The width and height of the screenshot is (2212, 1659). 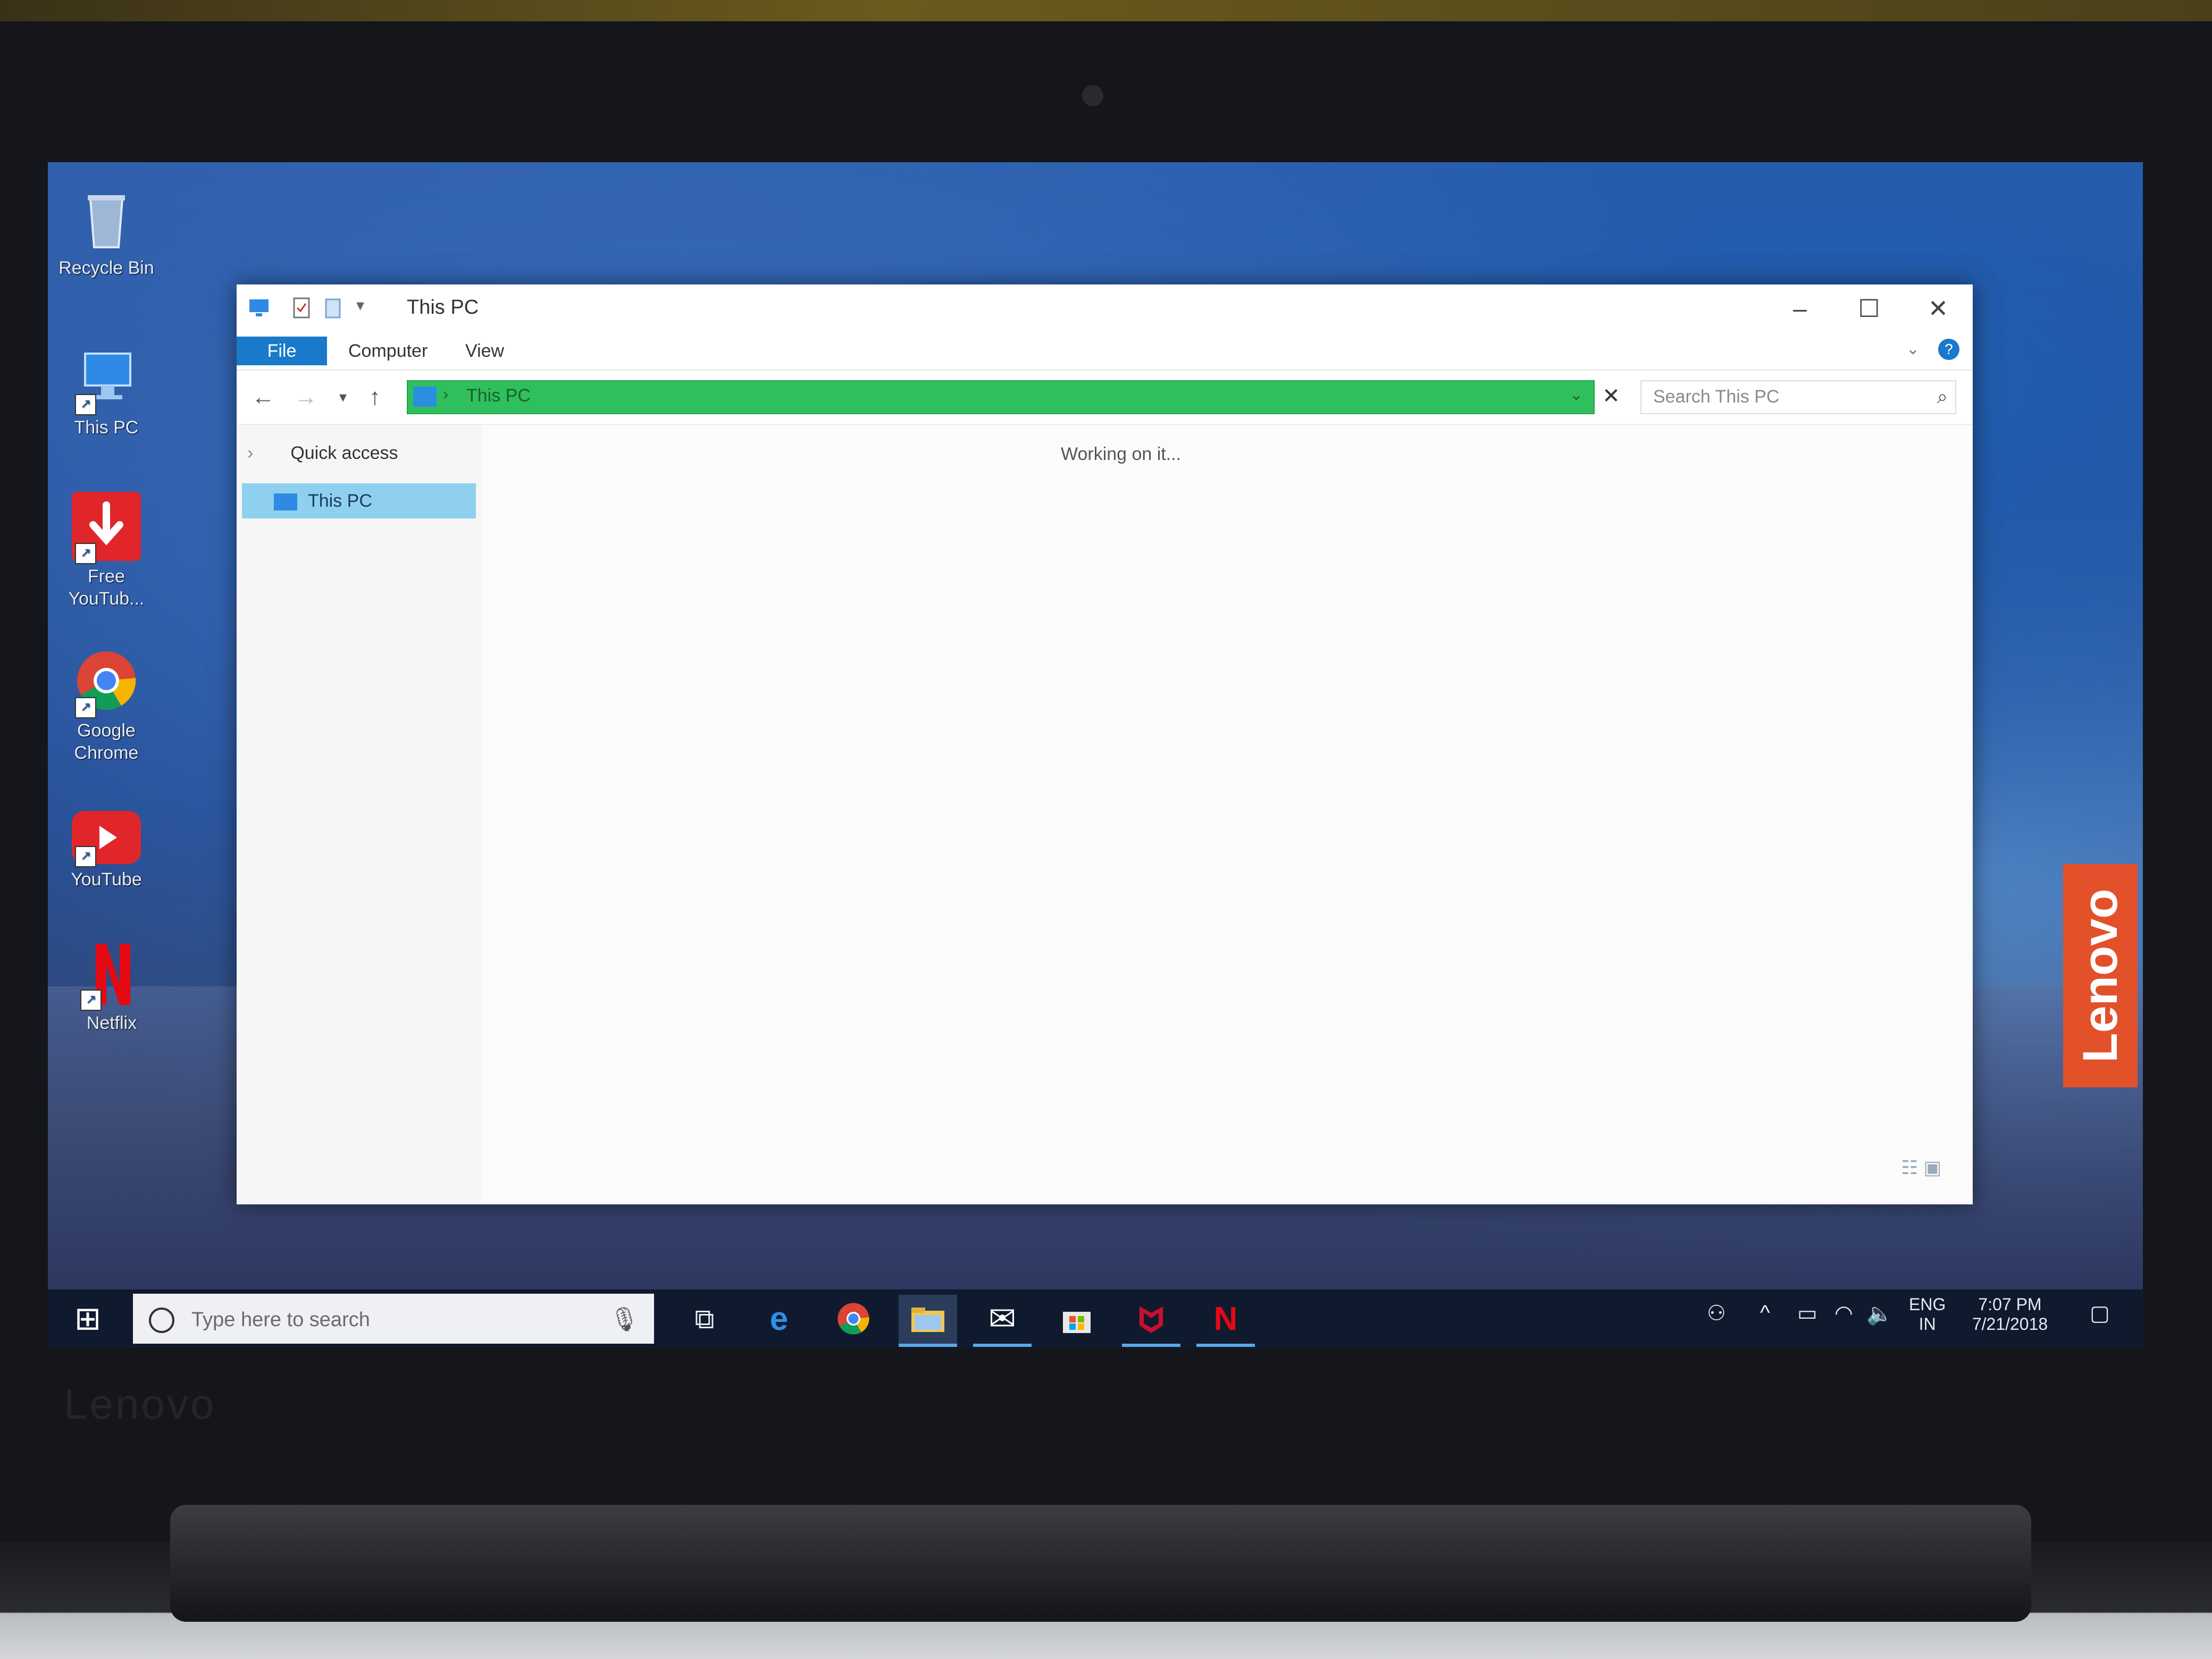 What do you see at coordinates (1807, 1313) in the screenshot?
I see `battery-icon: ▭` at bounding box center [1807, 1313].